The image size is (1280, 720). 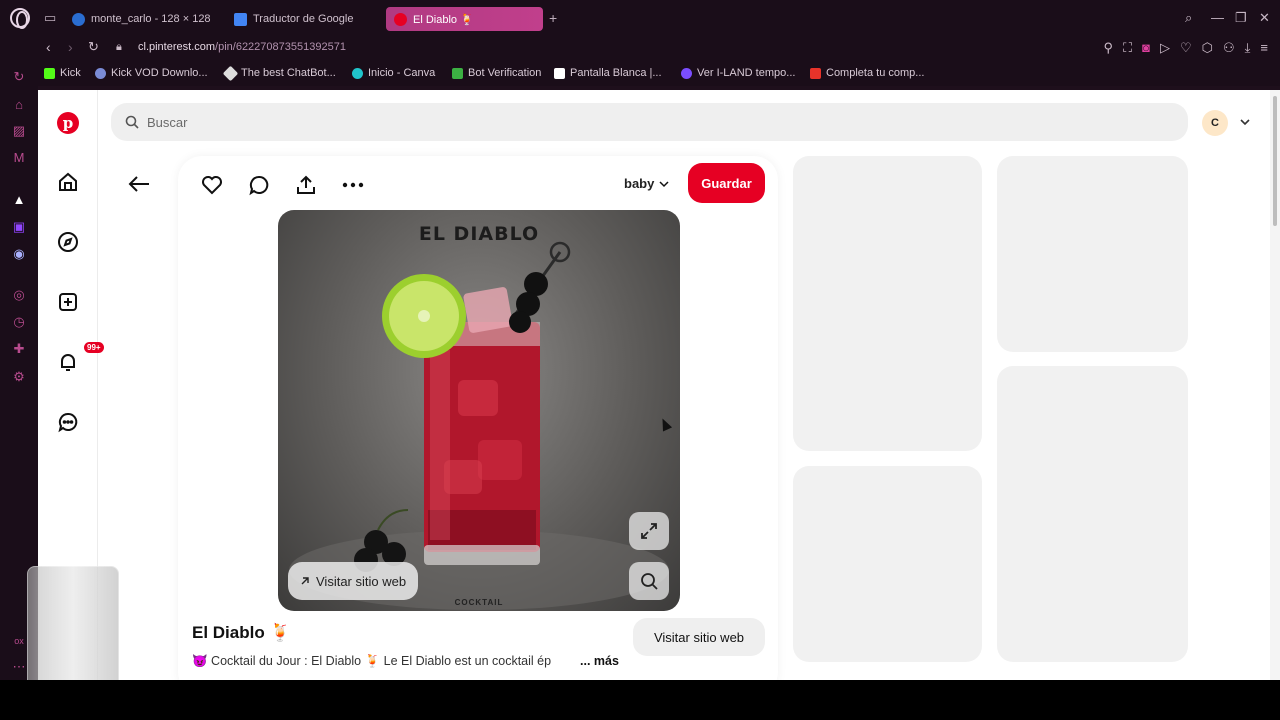 What do you see at coordinates (553, 18) in the screenshot?
I see `new-tab-button: +` at bounding box center [553, 18].